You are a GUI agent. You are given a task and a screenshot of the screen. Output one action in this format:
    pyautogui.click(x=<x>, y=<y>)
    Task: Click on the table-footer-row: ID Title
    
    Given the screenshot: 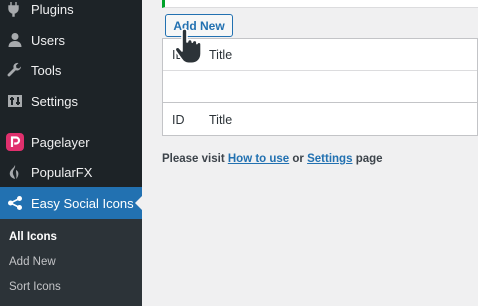 What is the action you would take?
    pyautogui.click(x=320, y=120)
    